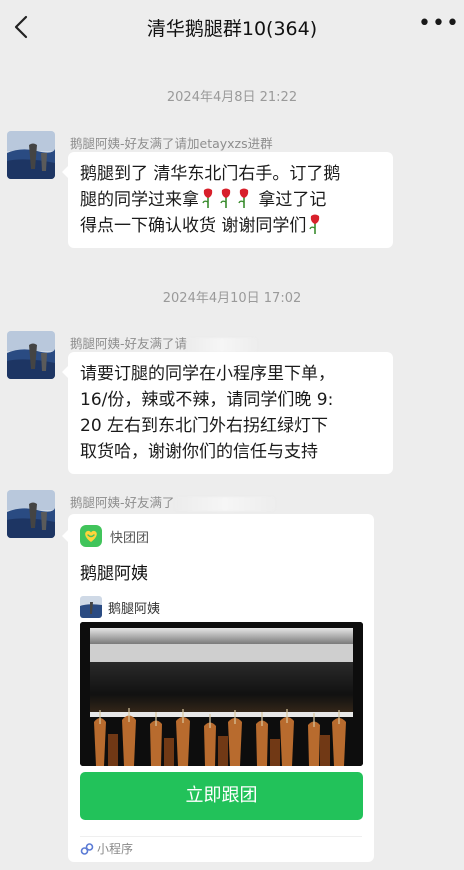  I want to click on divider, so click(221, 836).